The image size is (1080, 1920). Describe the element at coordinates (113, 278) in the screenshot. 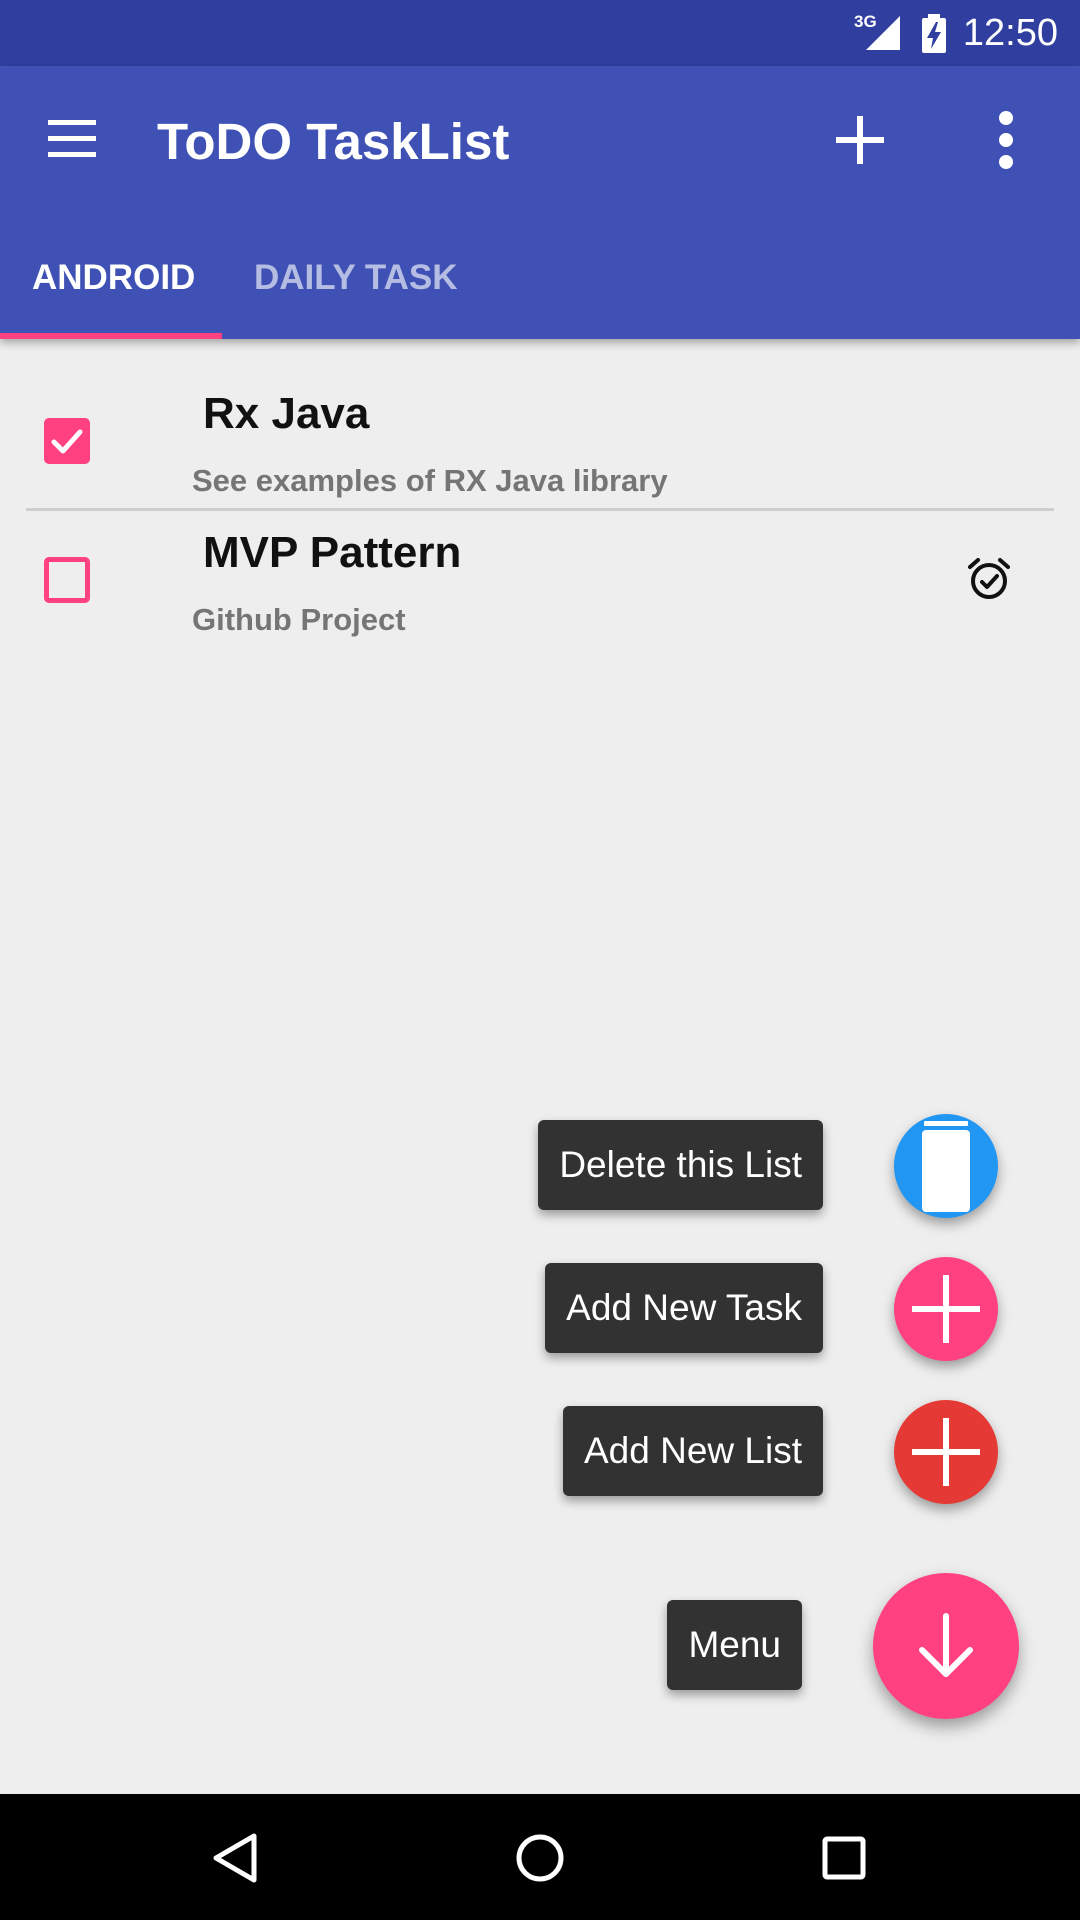

I see `tab-android: ANDROID` at that location.